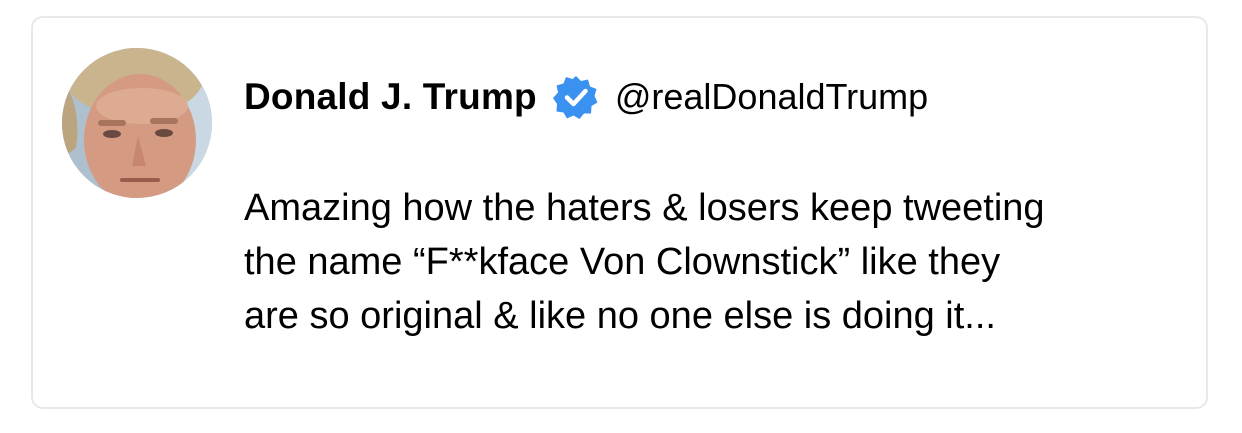 This screenshot has width=1242, height=433. I want to click on avatar, so click(137, 123).